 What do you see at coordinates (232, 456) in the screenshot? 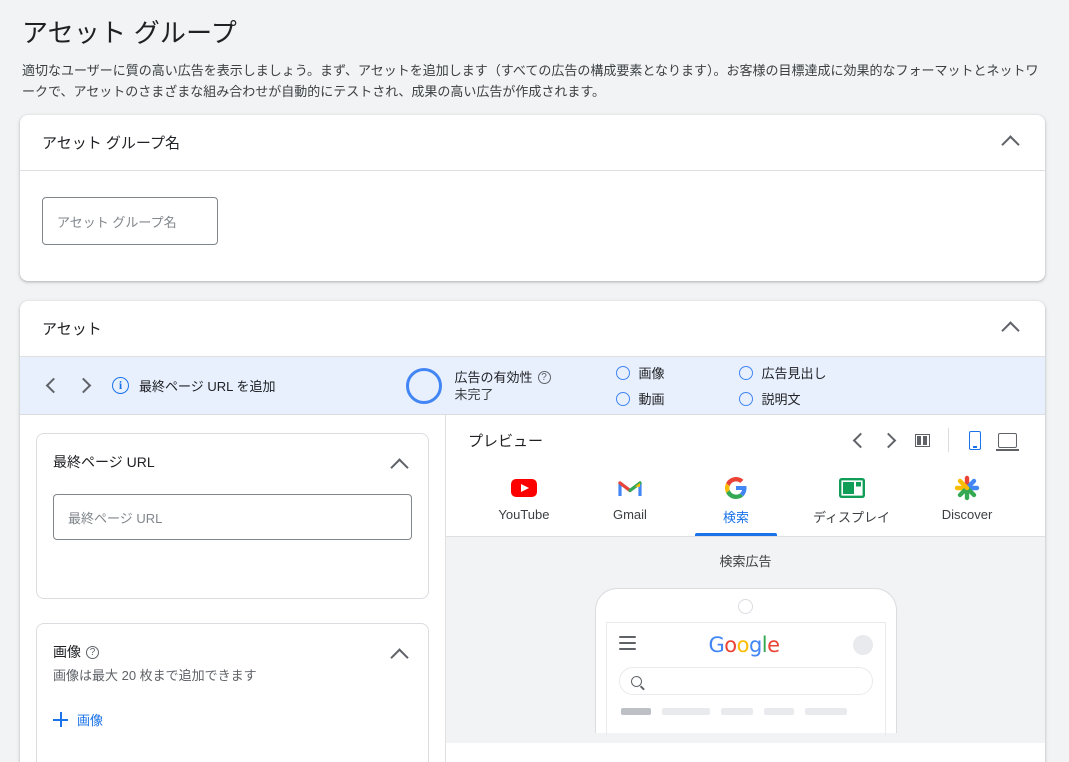
I see `final-url-card-header: 最終ページ URL` at bounding box center [232, 456].